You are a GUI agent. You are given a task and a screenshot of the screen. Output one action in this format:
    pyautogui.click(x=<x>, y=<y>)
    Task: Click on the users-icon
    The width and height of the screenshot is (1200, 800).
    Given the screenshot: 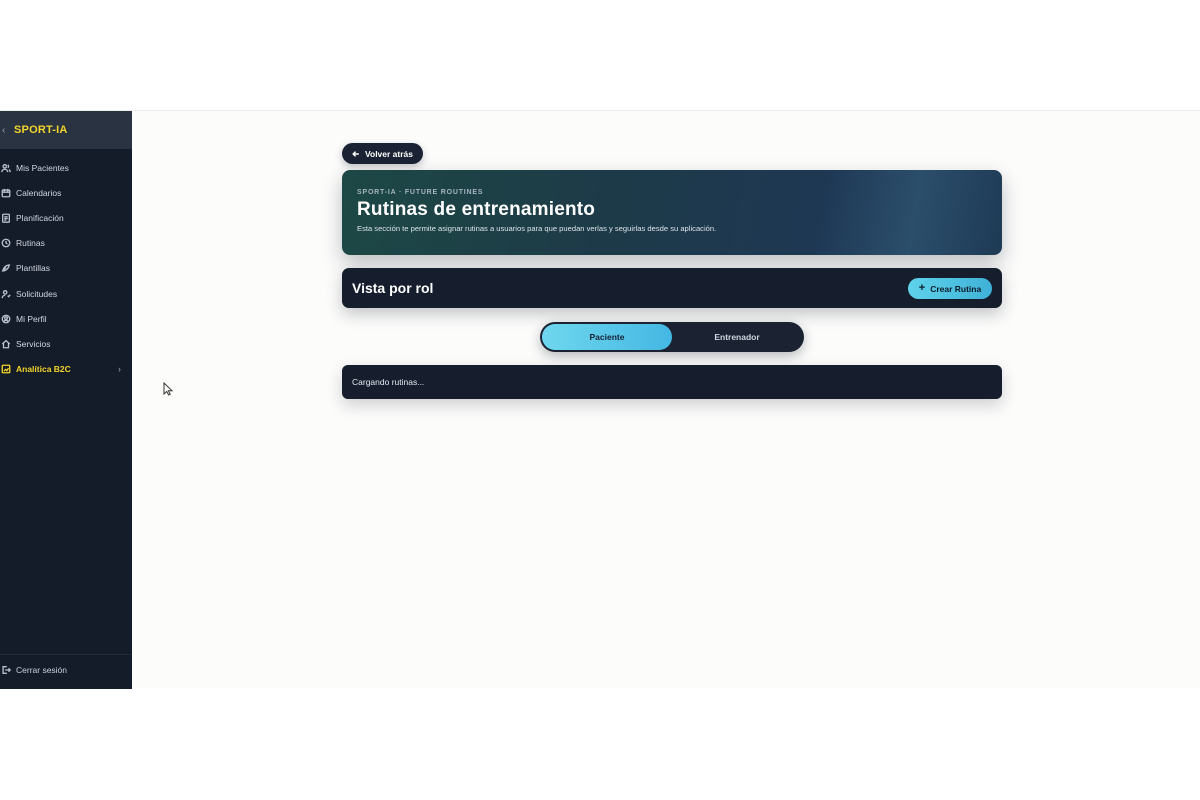 What is the action you would take?
    pyautogui.click(x=8, y=168)
    